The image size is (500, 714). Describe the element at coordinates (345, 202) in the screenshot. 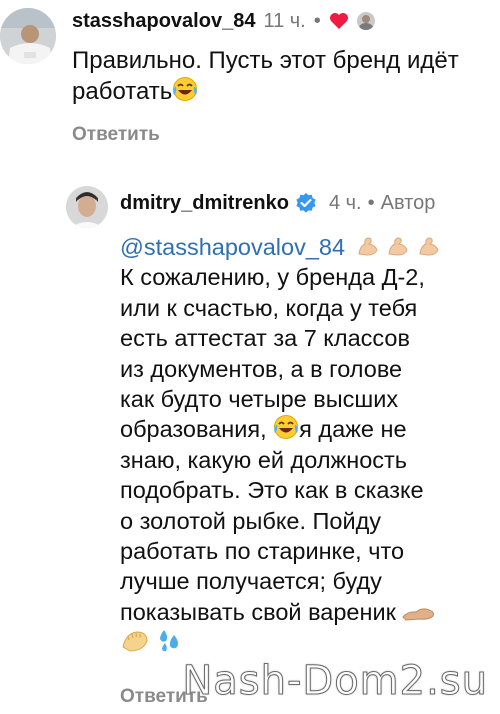

I see `timestamp: 4 ч.` at that location.